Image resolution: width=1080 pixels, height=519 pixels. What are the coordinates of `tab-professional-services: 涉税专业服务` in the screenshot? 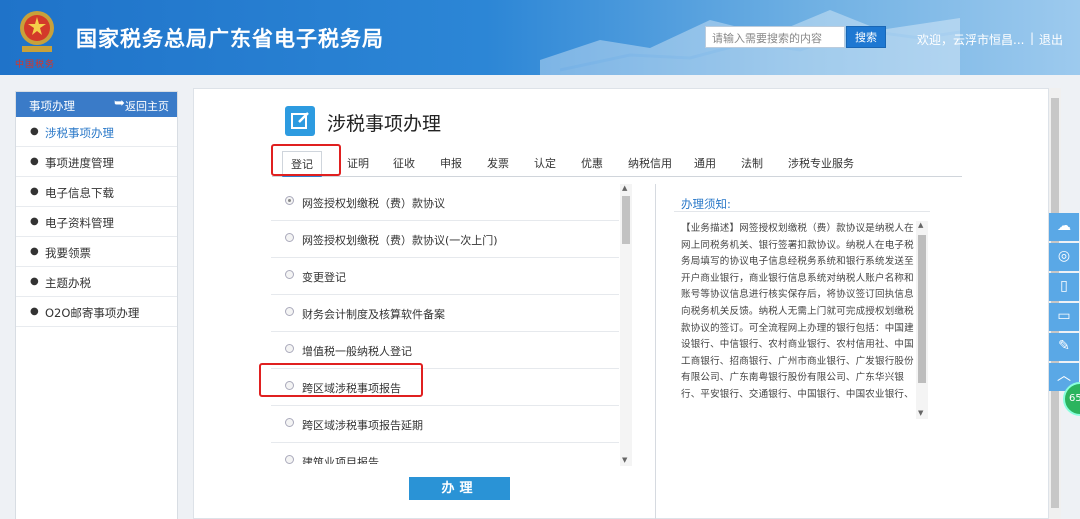 It's located at (821, 163).